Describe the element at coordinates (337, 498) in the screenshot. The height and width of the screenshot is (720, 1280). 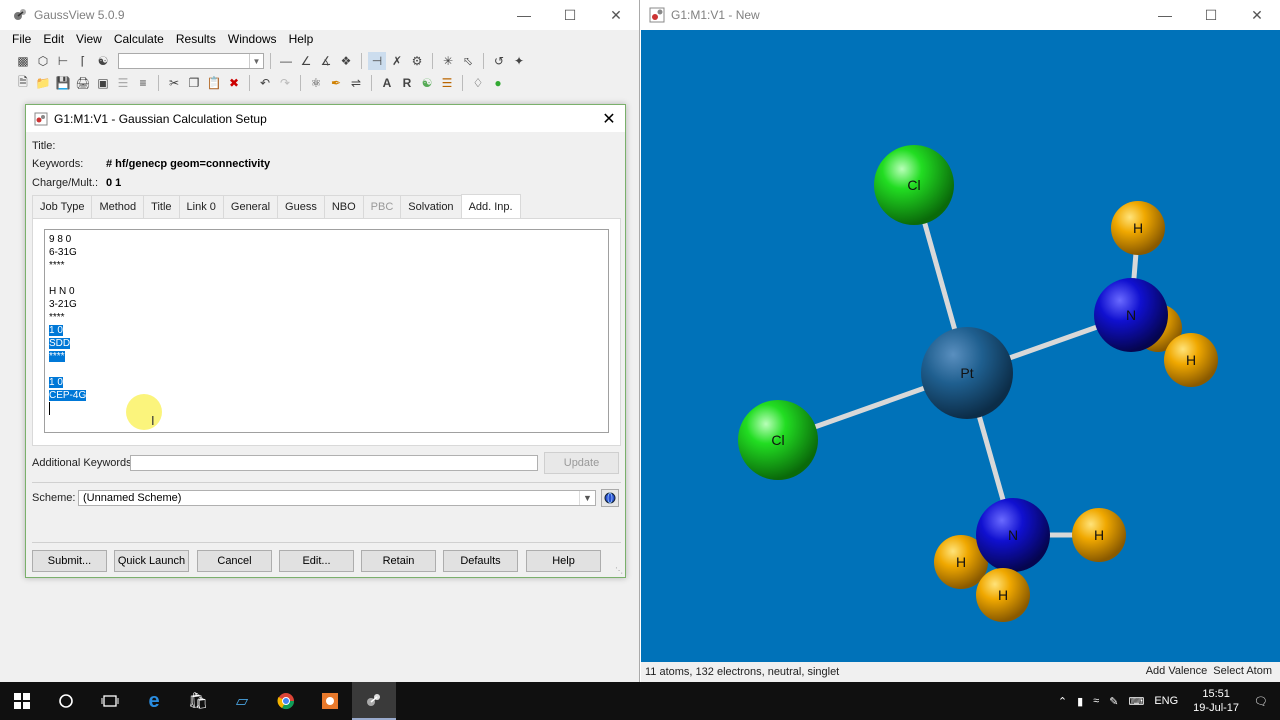
I see `scheme-select: (Unnamed Scheme) ▼` at that location.